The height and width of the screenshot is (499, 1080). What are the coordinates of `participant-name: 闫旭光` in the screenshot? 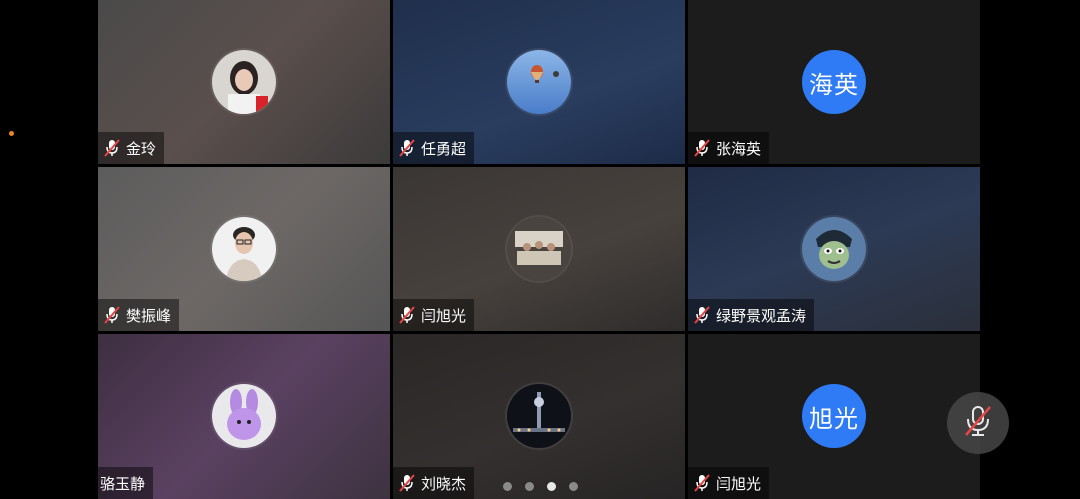 It's located at (444, 315).